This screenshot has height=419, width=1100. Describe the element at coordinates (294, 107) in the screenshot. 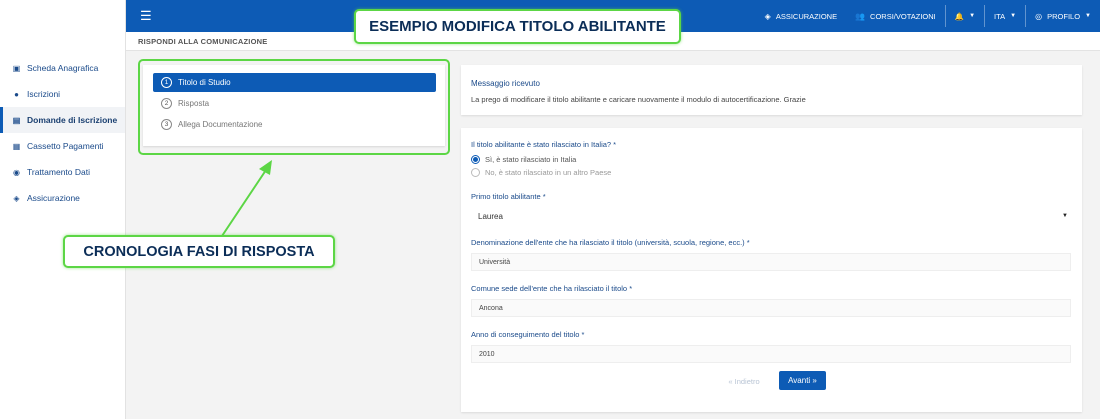

I see `steps-highlight-box` at that location.